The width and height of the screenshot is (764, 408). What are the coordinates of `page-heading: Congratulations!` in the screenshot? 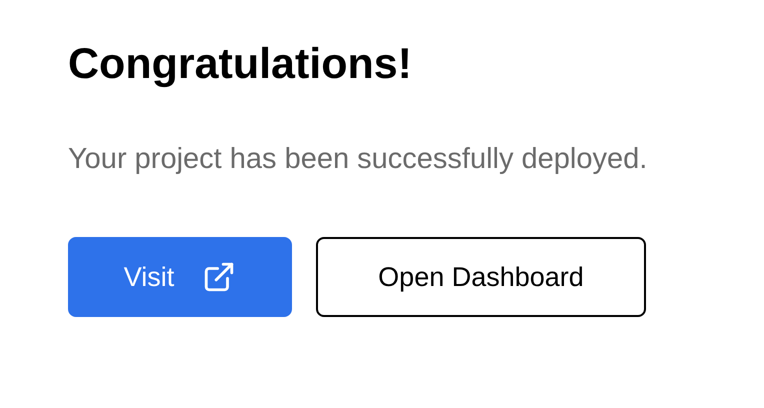 It's located at (240, 64).